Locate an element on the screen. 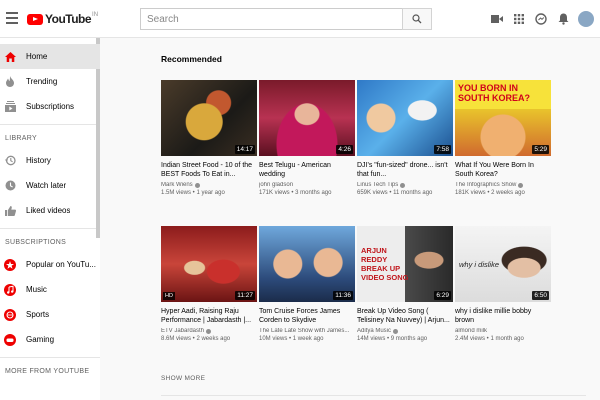  create-video-icon is located at coordinates (497, 19).